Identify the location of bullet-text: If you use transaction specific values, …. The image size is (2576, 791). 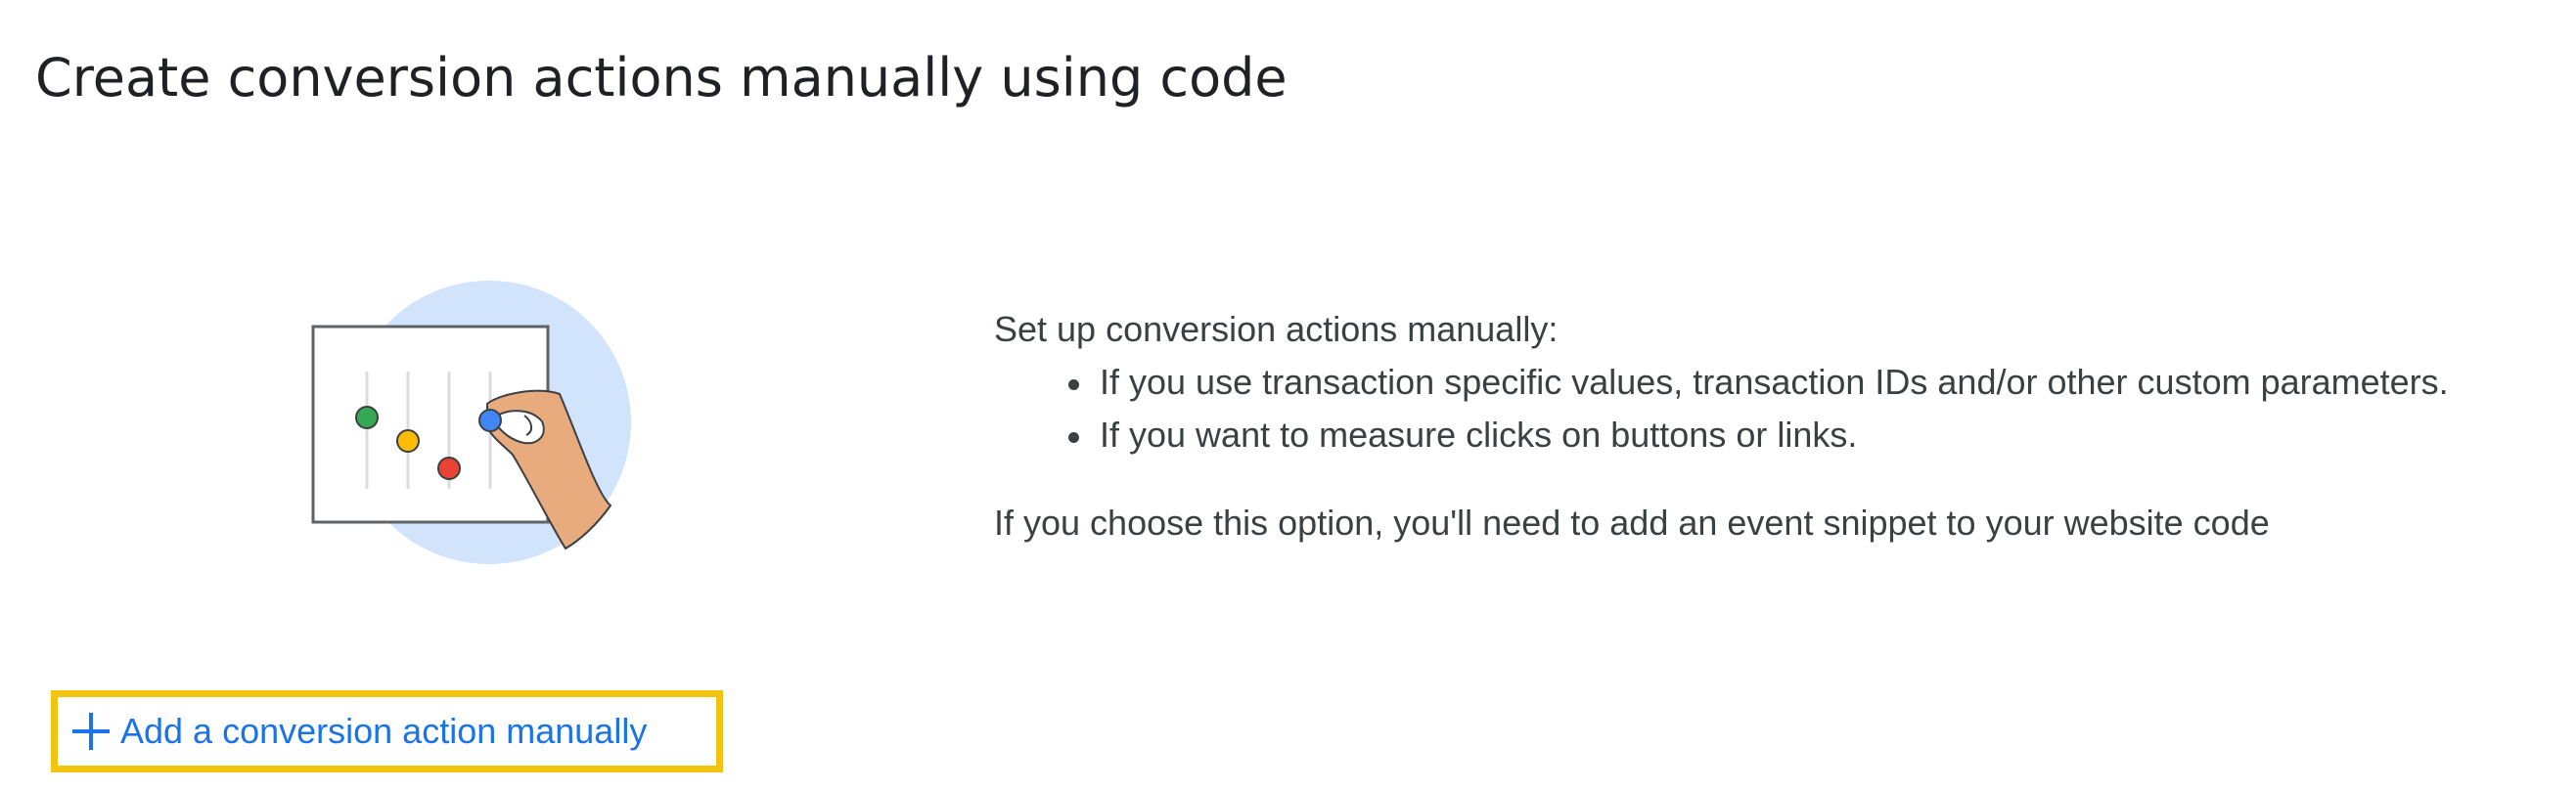
(1774, 382).